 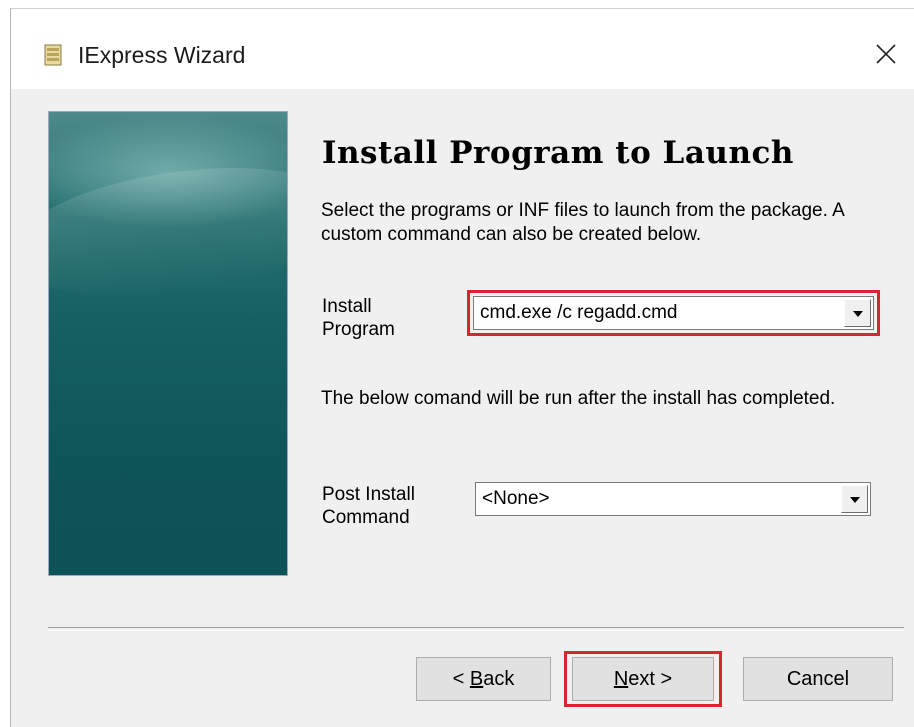 I want to click on back-button-prefix: <, so click(x=461, y=679).